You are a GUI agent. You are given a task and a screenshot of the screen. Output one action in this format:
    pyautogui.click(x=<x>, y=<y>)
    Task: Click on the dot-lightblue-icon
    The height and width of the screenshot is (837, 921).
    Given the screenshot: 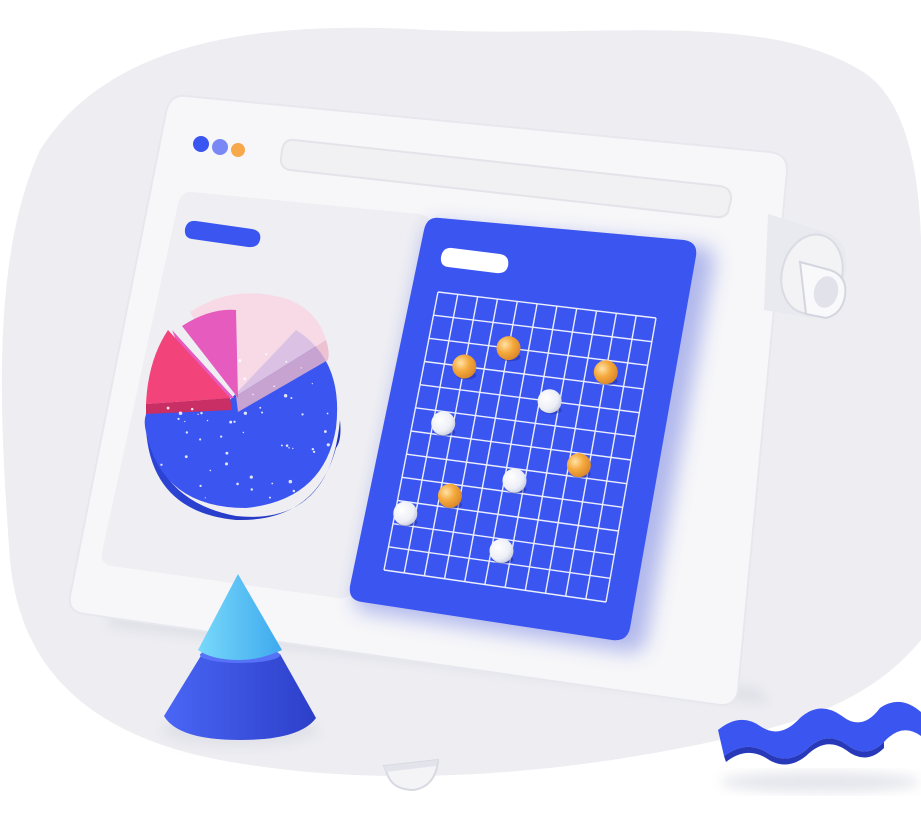 What is the action you would take?
    pyautogui.click(x=220, y=147)
    